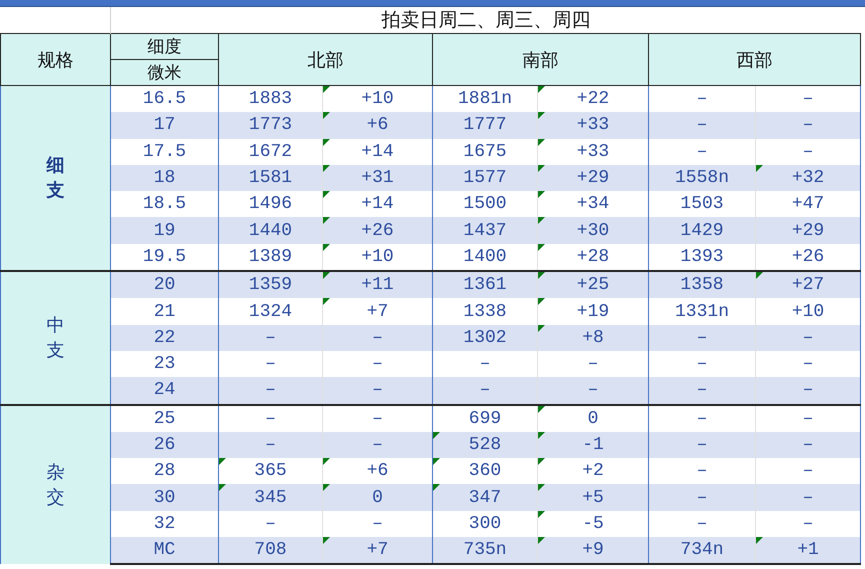 This screenshot has width=865, height=569. What do you see at coordinates (593, 337) in the screenshot?
I see `table-cell: +8` at bounding box center [593, 337].